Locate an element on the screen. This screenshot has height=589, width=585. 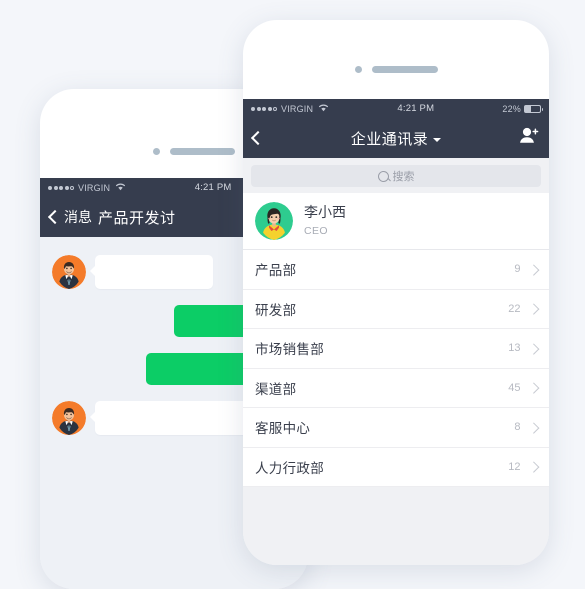
search-placeholder: 搜索 is located at coordinates (403, 177).